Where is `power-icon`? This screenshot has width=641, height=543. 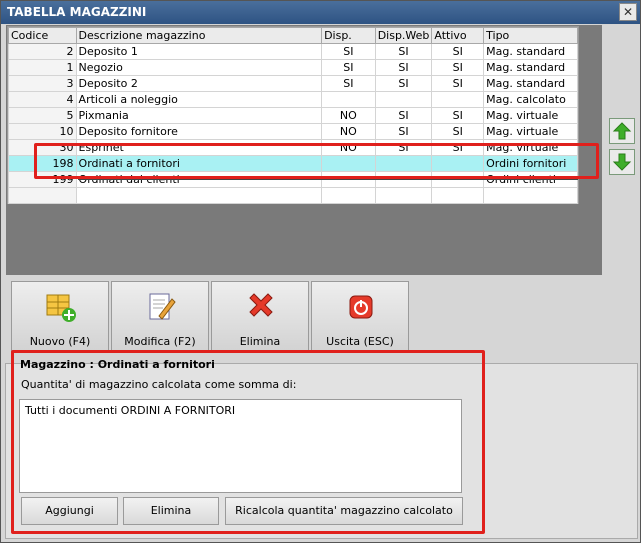
power-icon is located at coordinates (361, 307).